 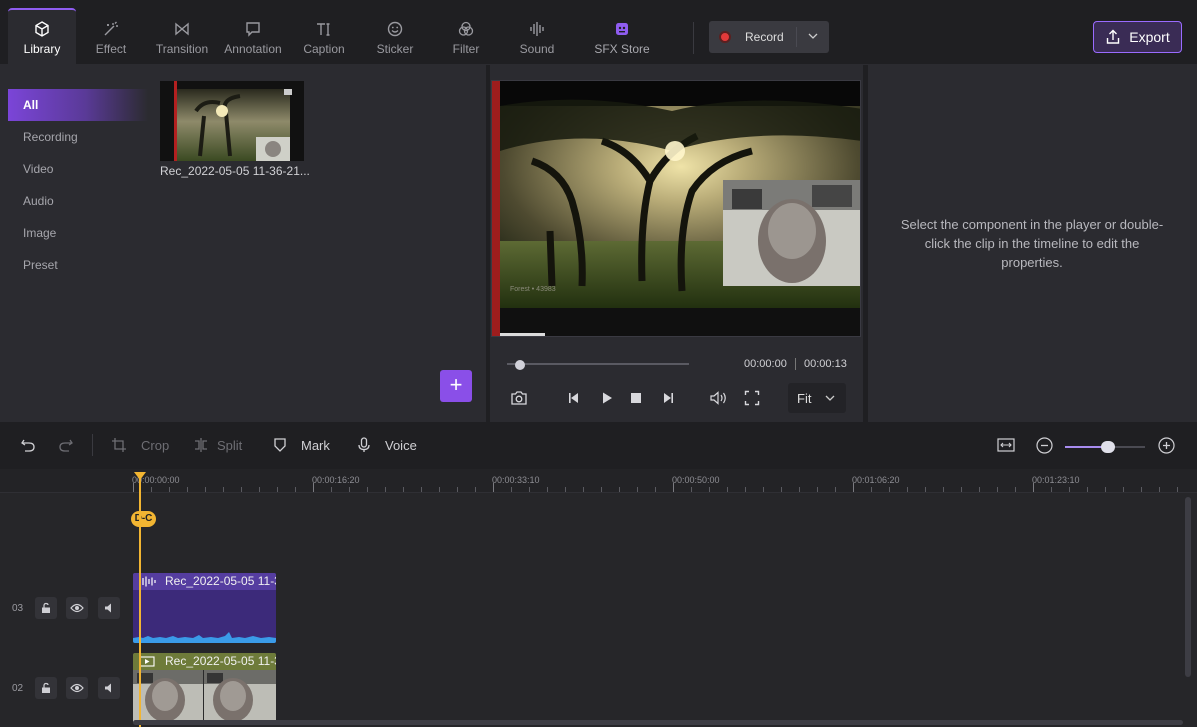 I want to click on zoom-out-icon, so click(x=1044, y=445).